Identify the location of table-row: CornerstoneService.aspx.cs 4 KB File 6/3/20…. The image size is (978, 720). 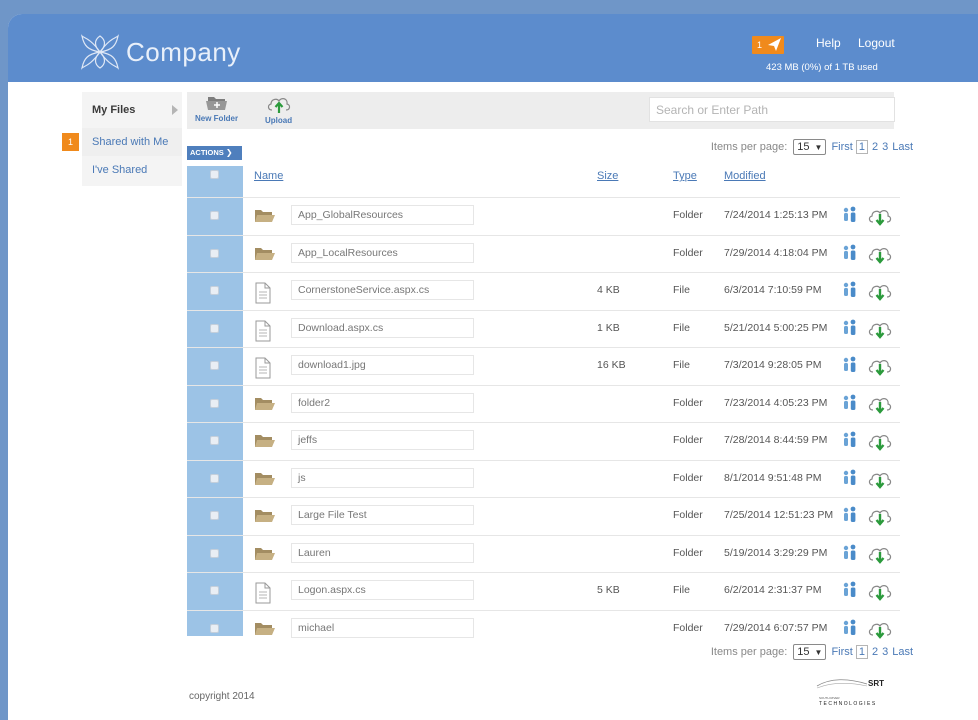
(543, 291).